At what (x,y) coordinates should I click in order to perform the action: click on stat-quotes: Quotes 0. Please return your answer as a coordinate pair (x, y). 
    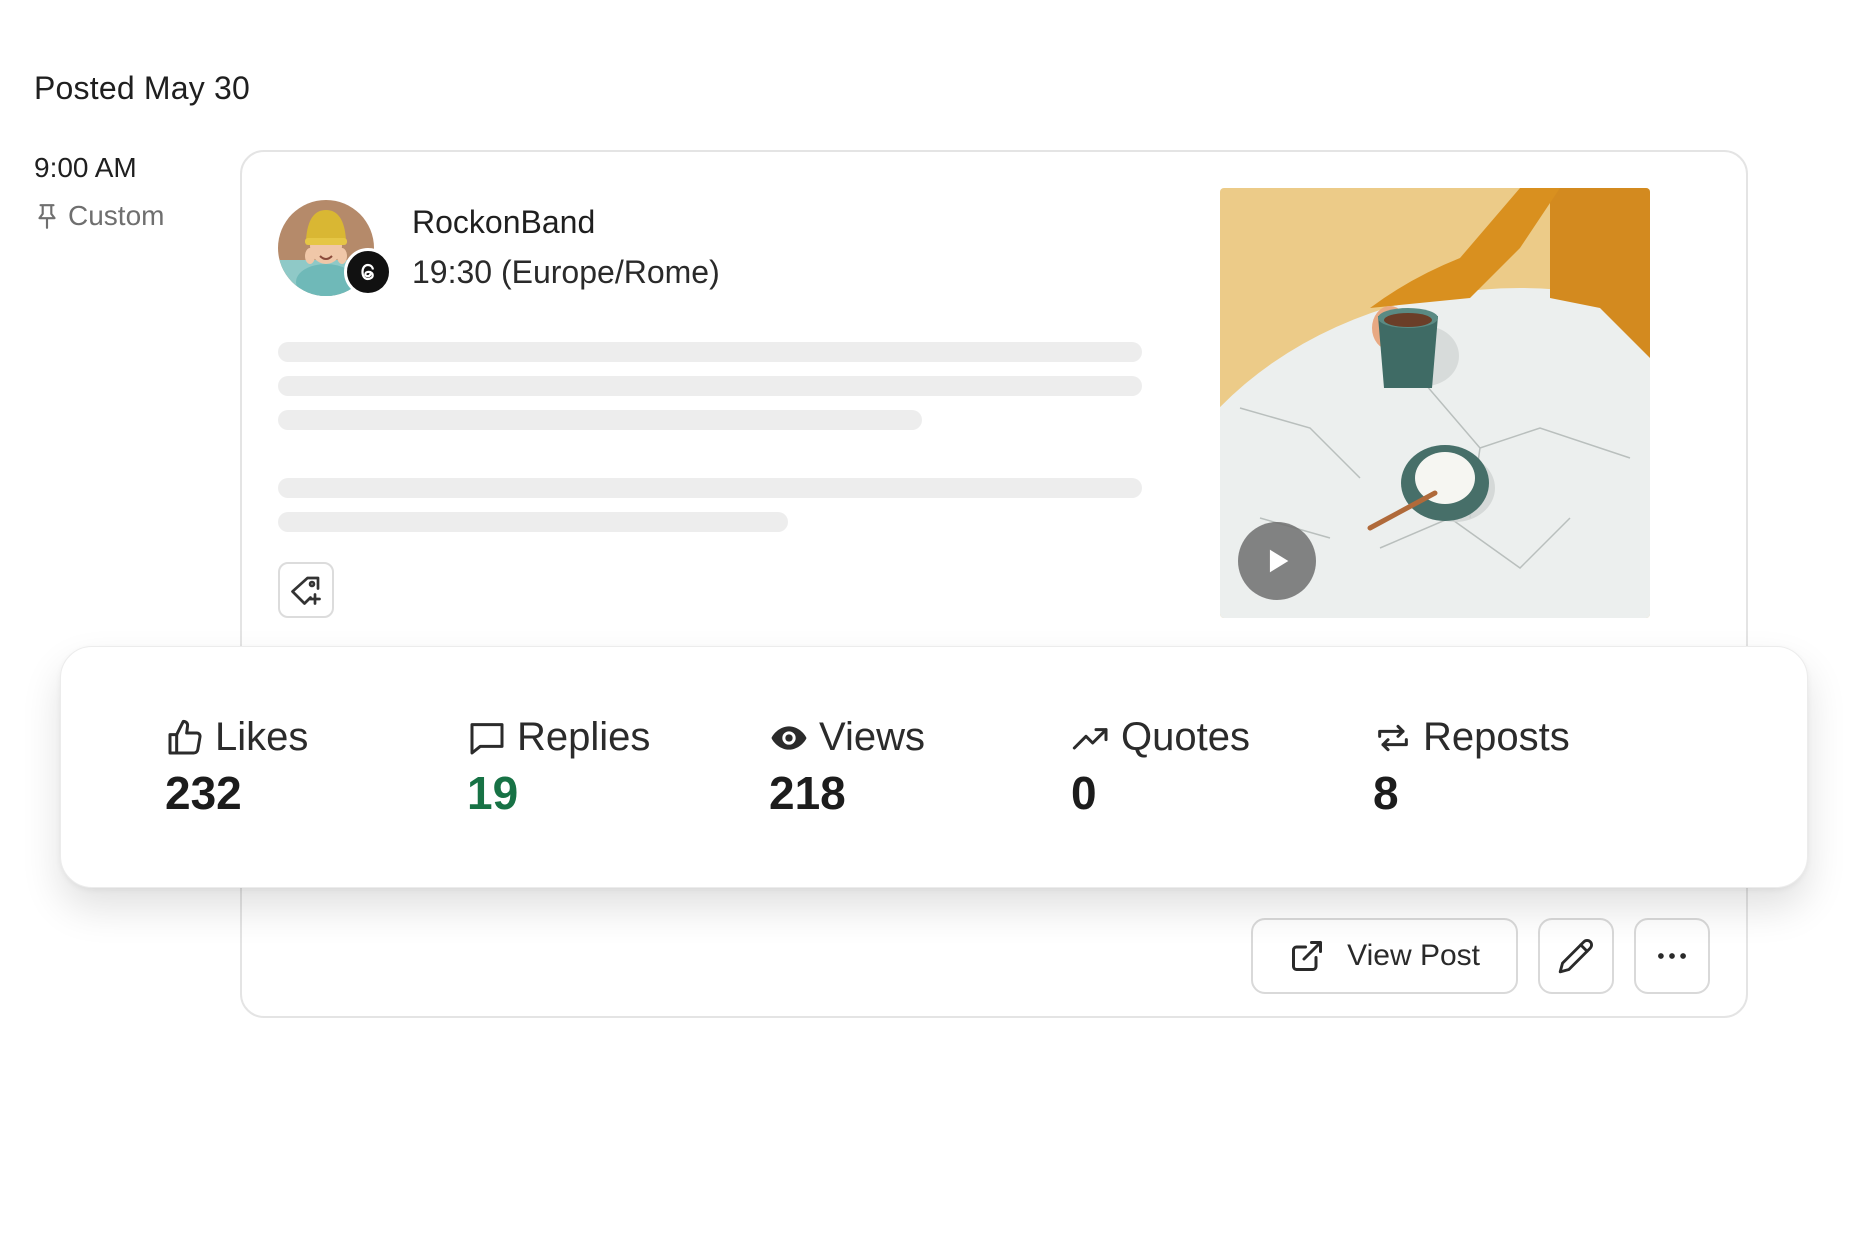
    Looking at the image, I should click on (1160, 767).